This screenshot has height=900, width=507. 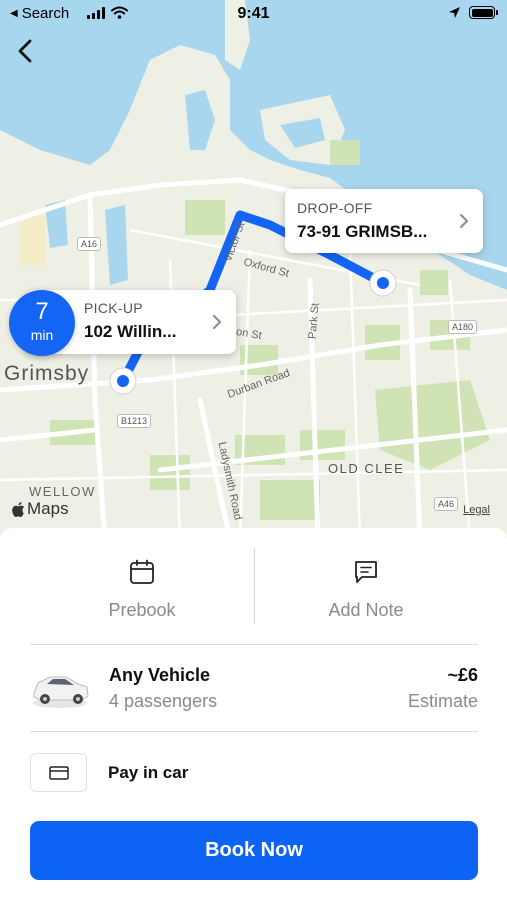 I want to click on chevron-left-icon, so click(x=25, y=51).